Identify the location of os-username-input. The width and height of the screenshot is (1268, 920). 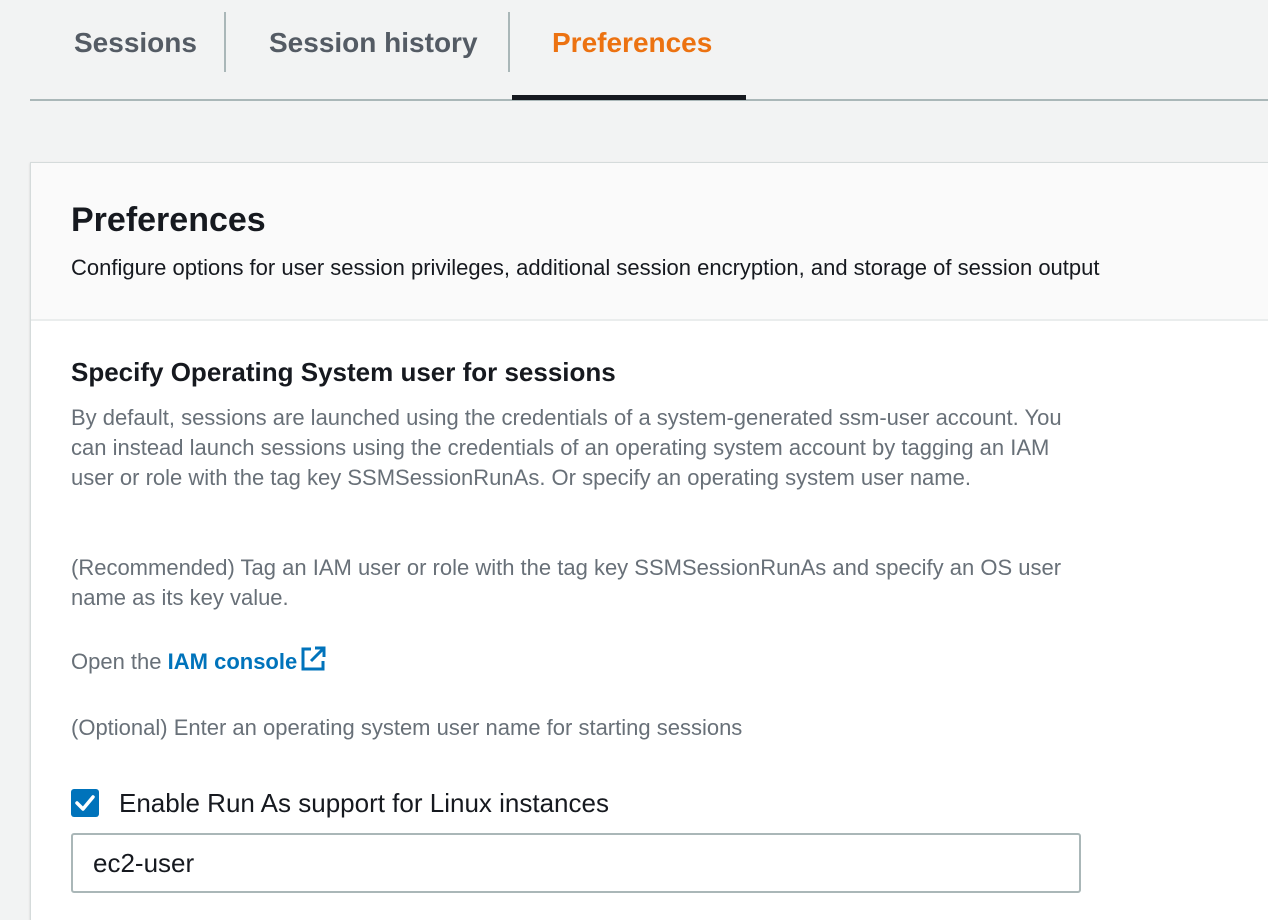
(576, 863).